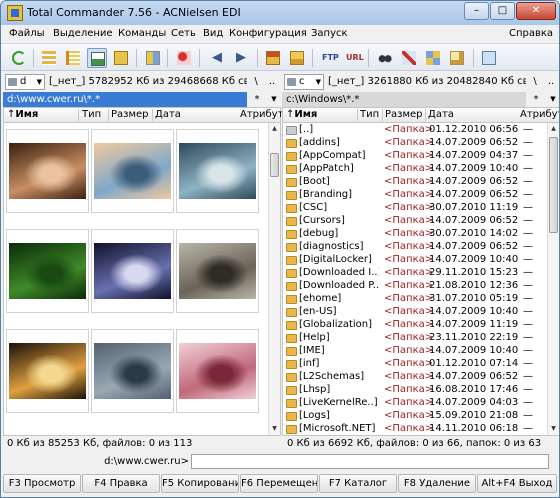 This screenshot has width=560, height=498. What do you see at coordinates (329, 33) in the screenshot?
I see `menu-start: Запуск` at bounding box center [329, 33].